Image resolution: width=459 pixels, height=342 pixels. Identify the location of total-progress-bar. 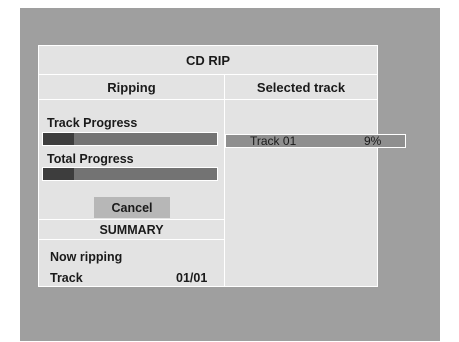
(130, 174).